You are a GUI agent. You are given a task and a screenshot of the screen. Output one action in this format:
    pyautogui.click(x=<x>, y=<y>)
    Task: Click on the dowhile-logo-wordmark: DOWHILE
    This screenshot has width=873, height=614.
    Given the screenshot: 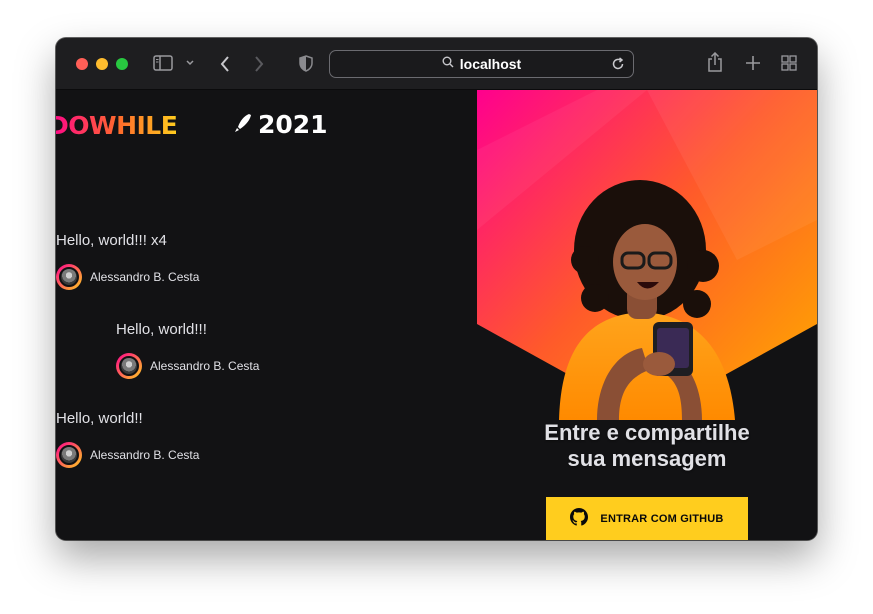 What is the action you would take?
    pyautogui.click(x=117, y=125)
    